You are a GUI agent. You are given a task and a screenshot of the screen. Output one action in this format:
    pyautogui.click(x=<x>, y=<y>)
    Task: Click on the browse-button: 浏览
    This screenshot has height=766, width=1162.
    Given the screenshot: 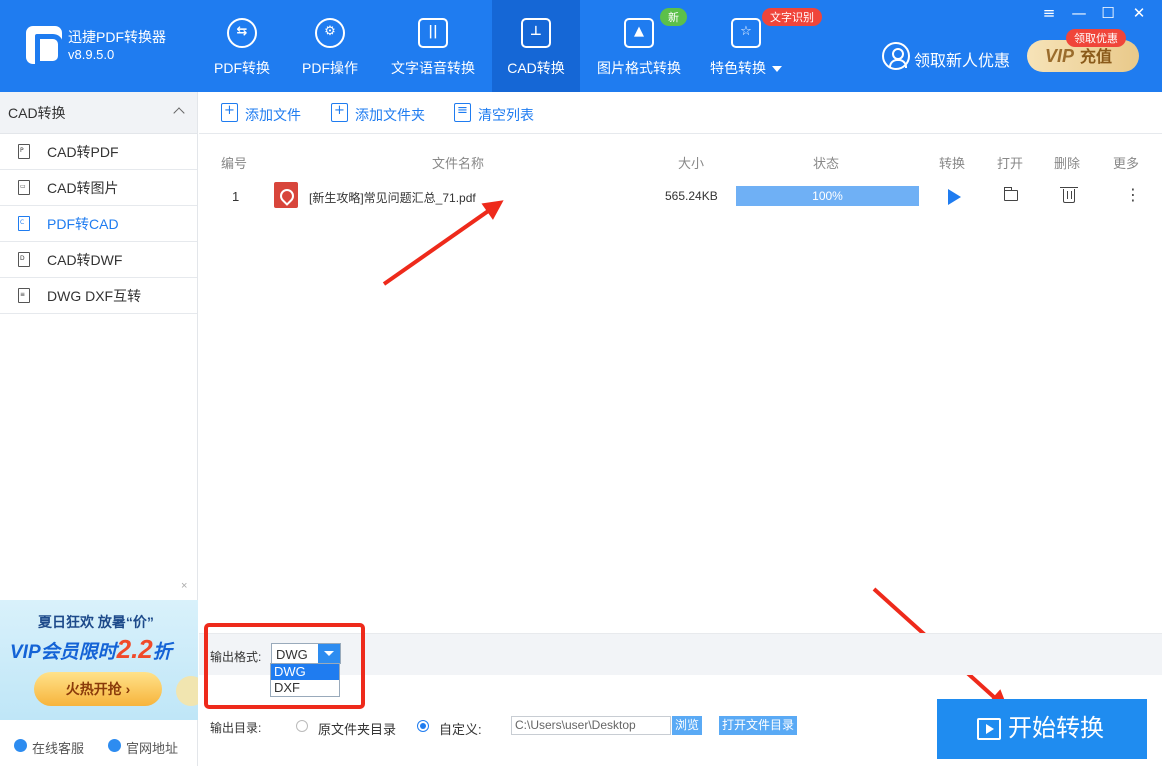 What is the action you would take?
    pyautogui.click(x=687, y=725)
    